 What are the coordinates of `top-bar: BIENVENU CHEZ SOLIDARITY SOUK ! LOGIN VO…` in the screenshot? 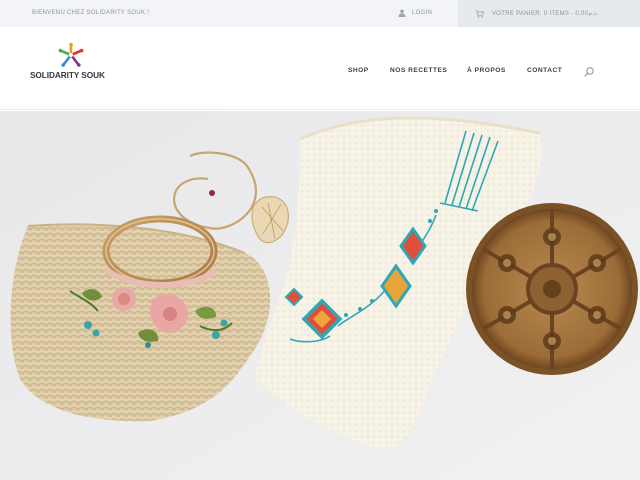 It's located at (320, 13).